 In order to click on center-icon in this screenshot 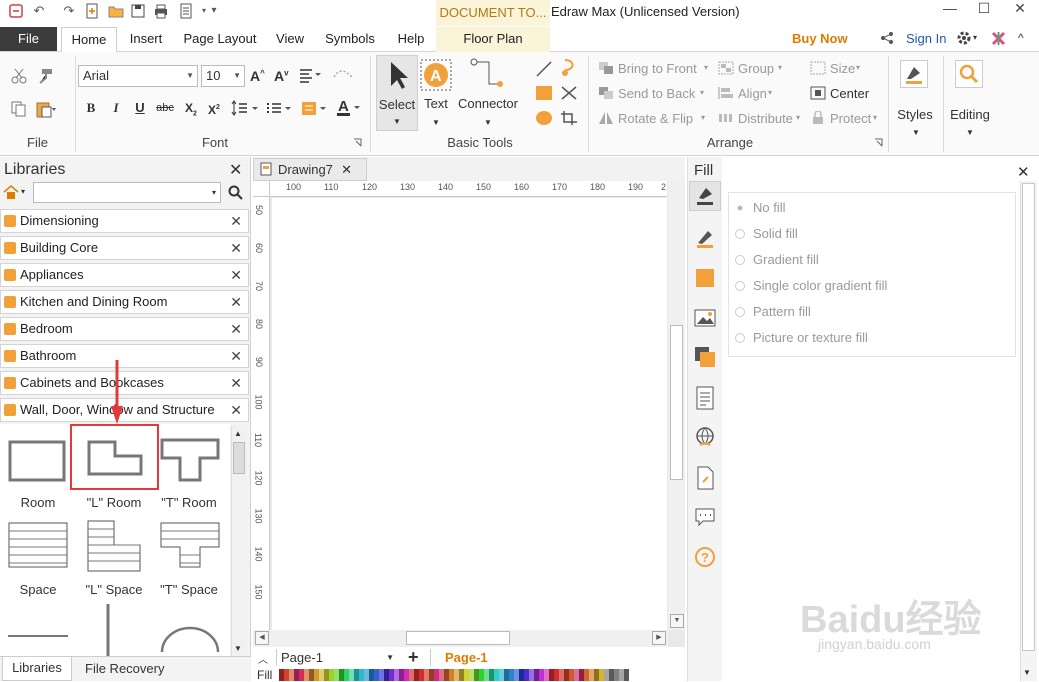, I will do `click(818, 93)`.